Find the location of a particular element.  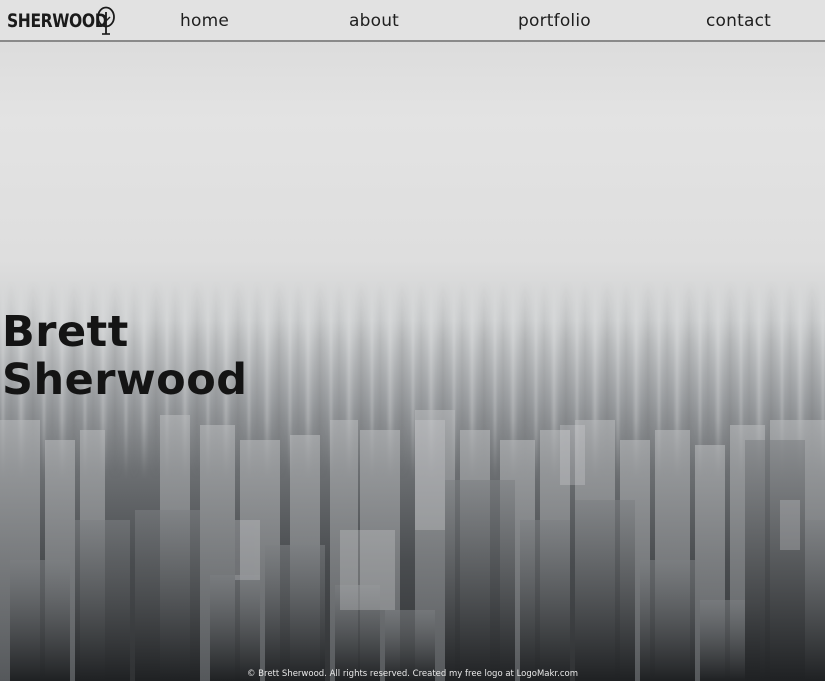

nav-link-about: about is located at coordinates (374, 21).